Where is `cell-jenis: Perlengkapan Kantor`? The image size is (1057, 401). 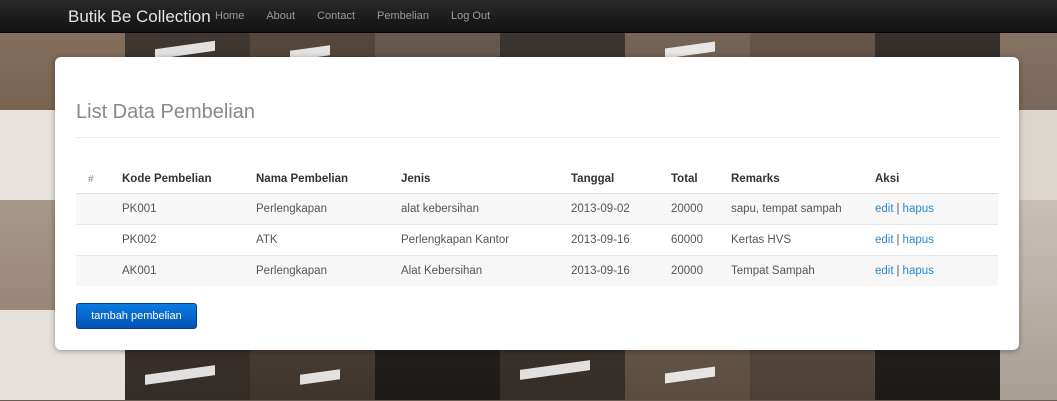 cell-jenis: Perlengkapan Kantor is located at coordinates (486, 240).